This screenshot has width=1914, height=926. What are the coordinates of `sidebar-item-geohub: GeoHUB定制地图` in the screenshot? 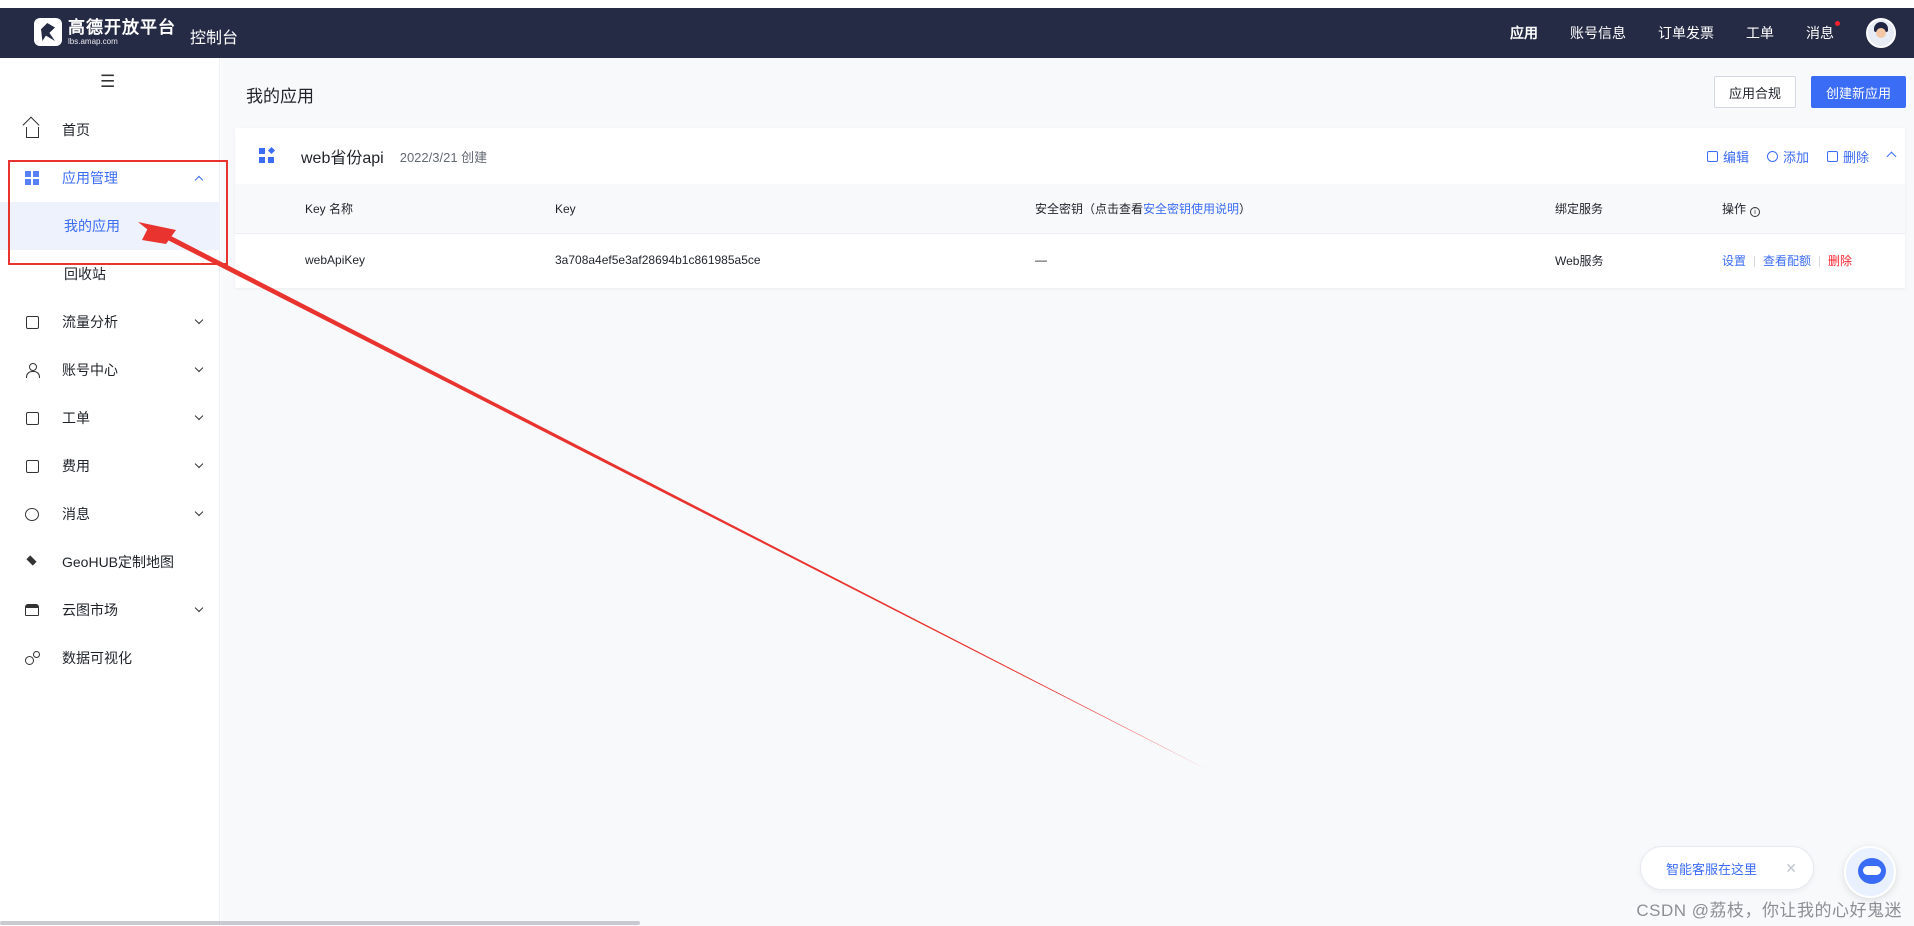 It's located at (110, 562).